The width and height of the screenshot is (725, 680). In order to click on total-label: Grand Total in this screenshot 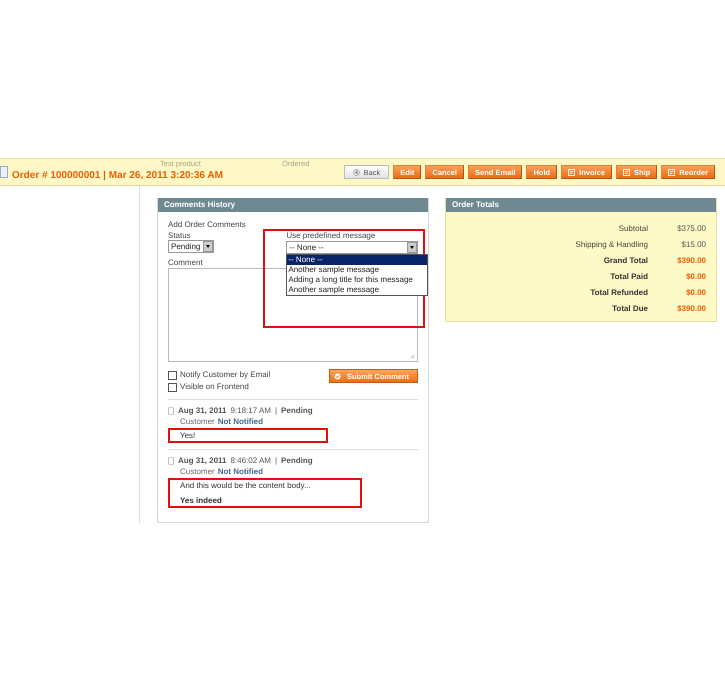, I will do `click(625, 260)`.